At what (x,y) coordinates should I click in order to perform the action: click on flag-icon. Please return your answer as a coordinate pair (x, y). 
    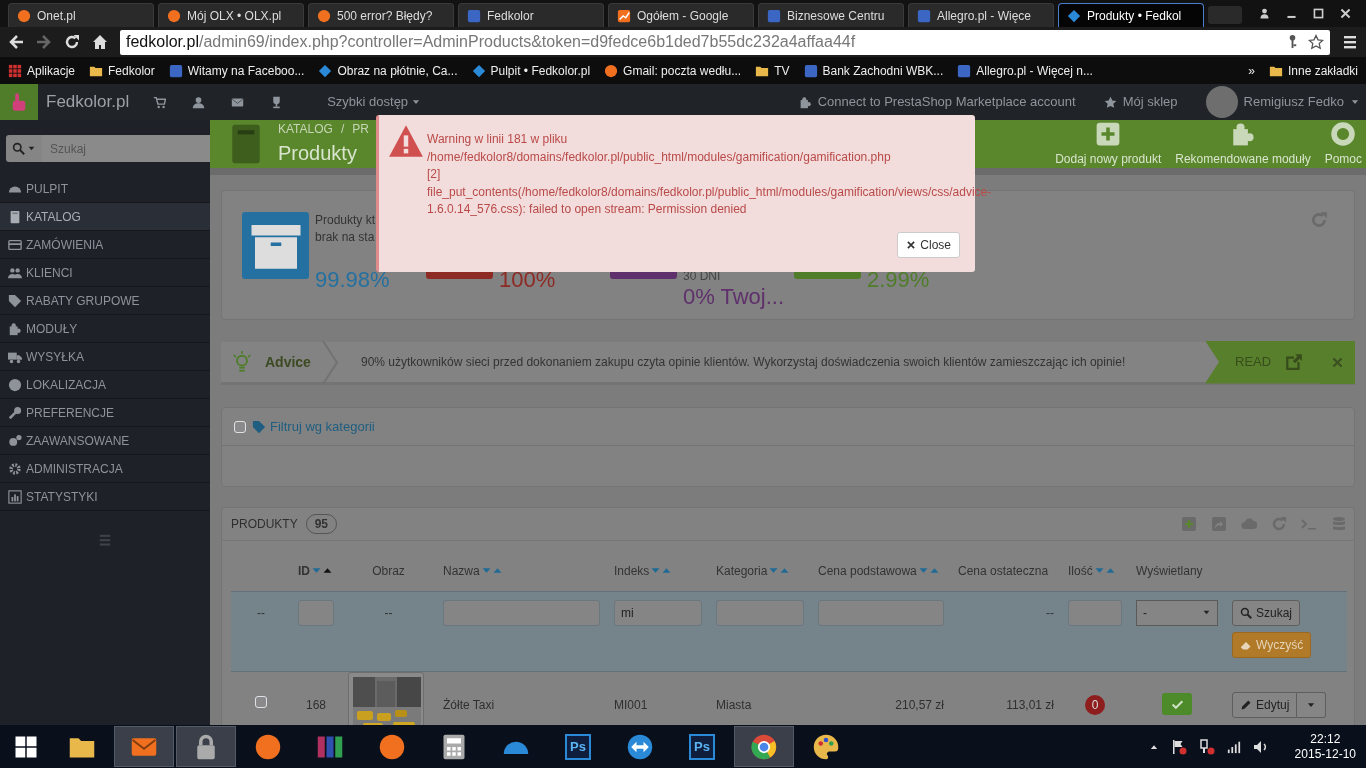
    Looking at the image, I should click on (1178, 746).